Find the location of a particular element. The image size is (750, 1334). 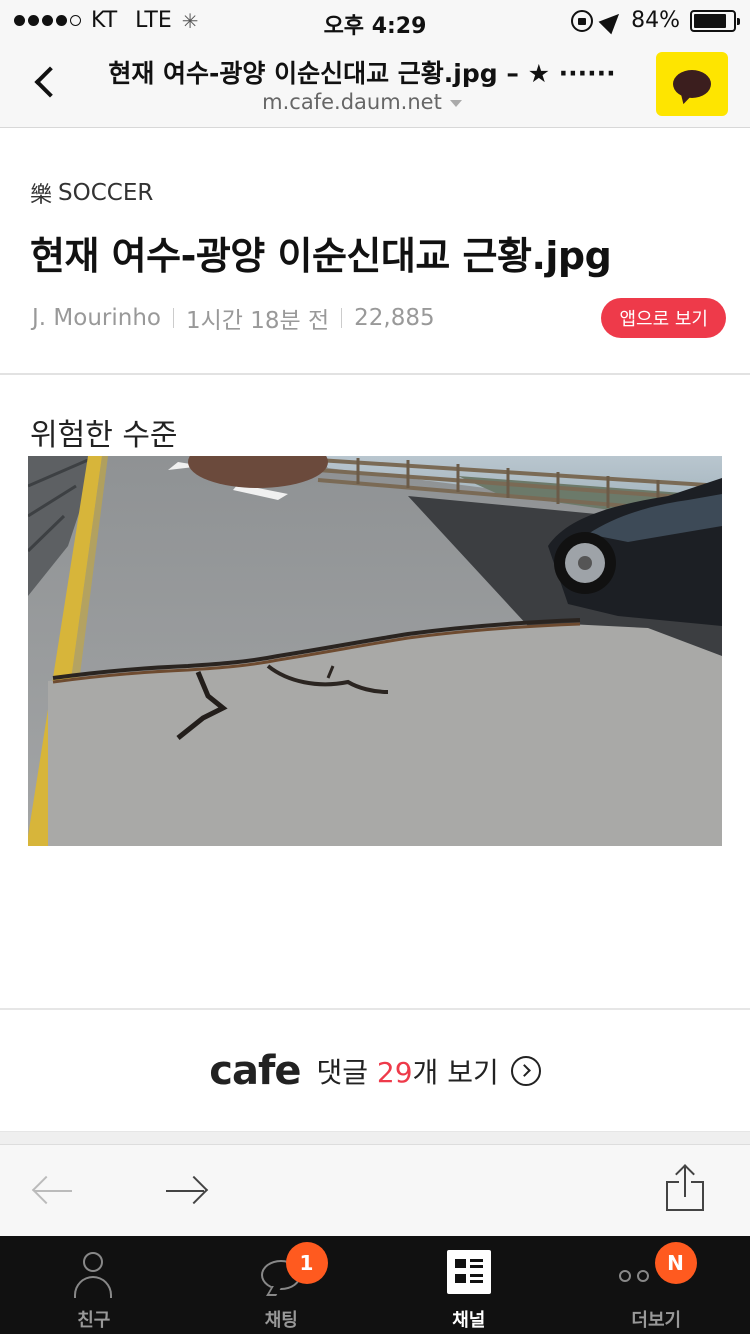

category-icon: 樂 is located at coordinates (41, 195).